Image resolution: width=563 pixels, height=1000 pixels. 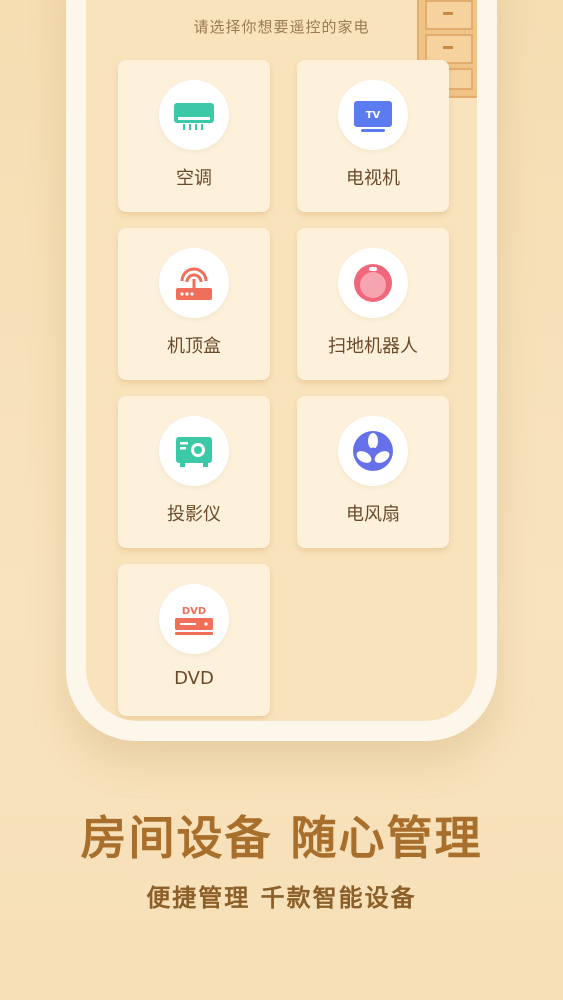 I want to click on robot-vacuum-icon, so click(x=373, y=283).